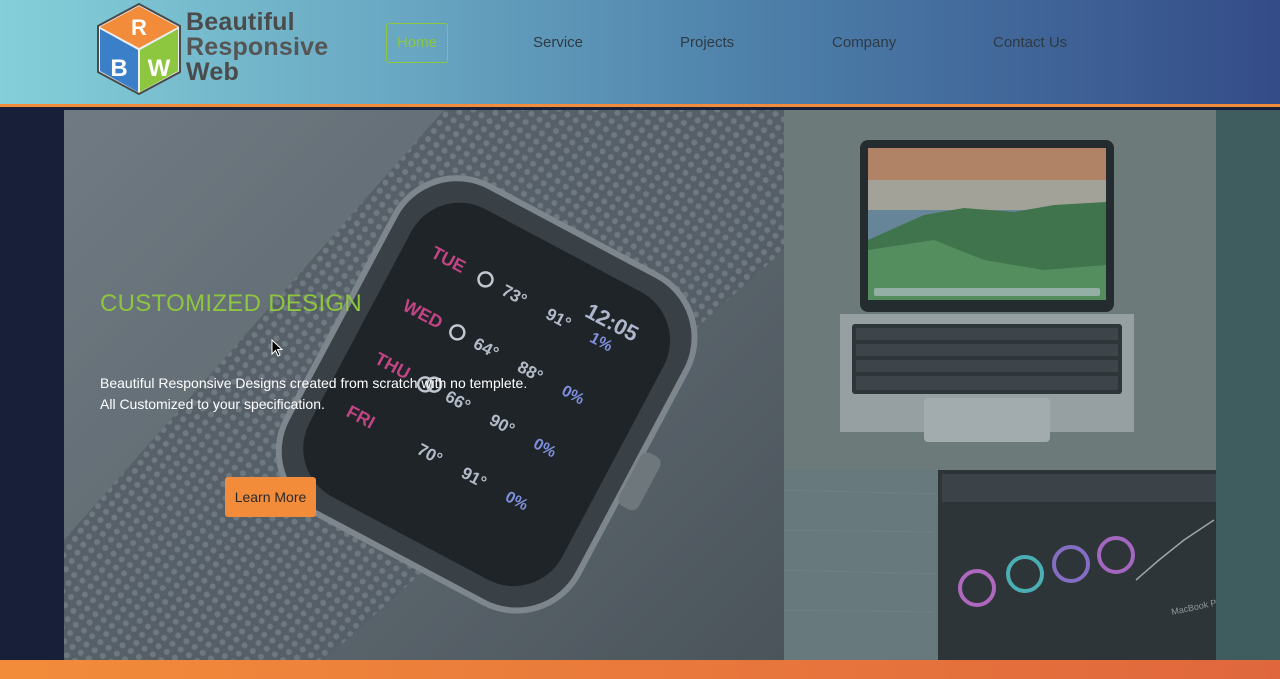 The height and width of the screenshot is (679, 1280). I want to click on hero-title: CUSTOMIZED DESIGN, so click(231, 303).